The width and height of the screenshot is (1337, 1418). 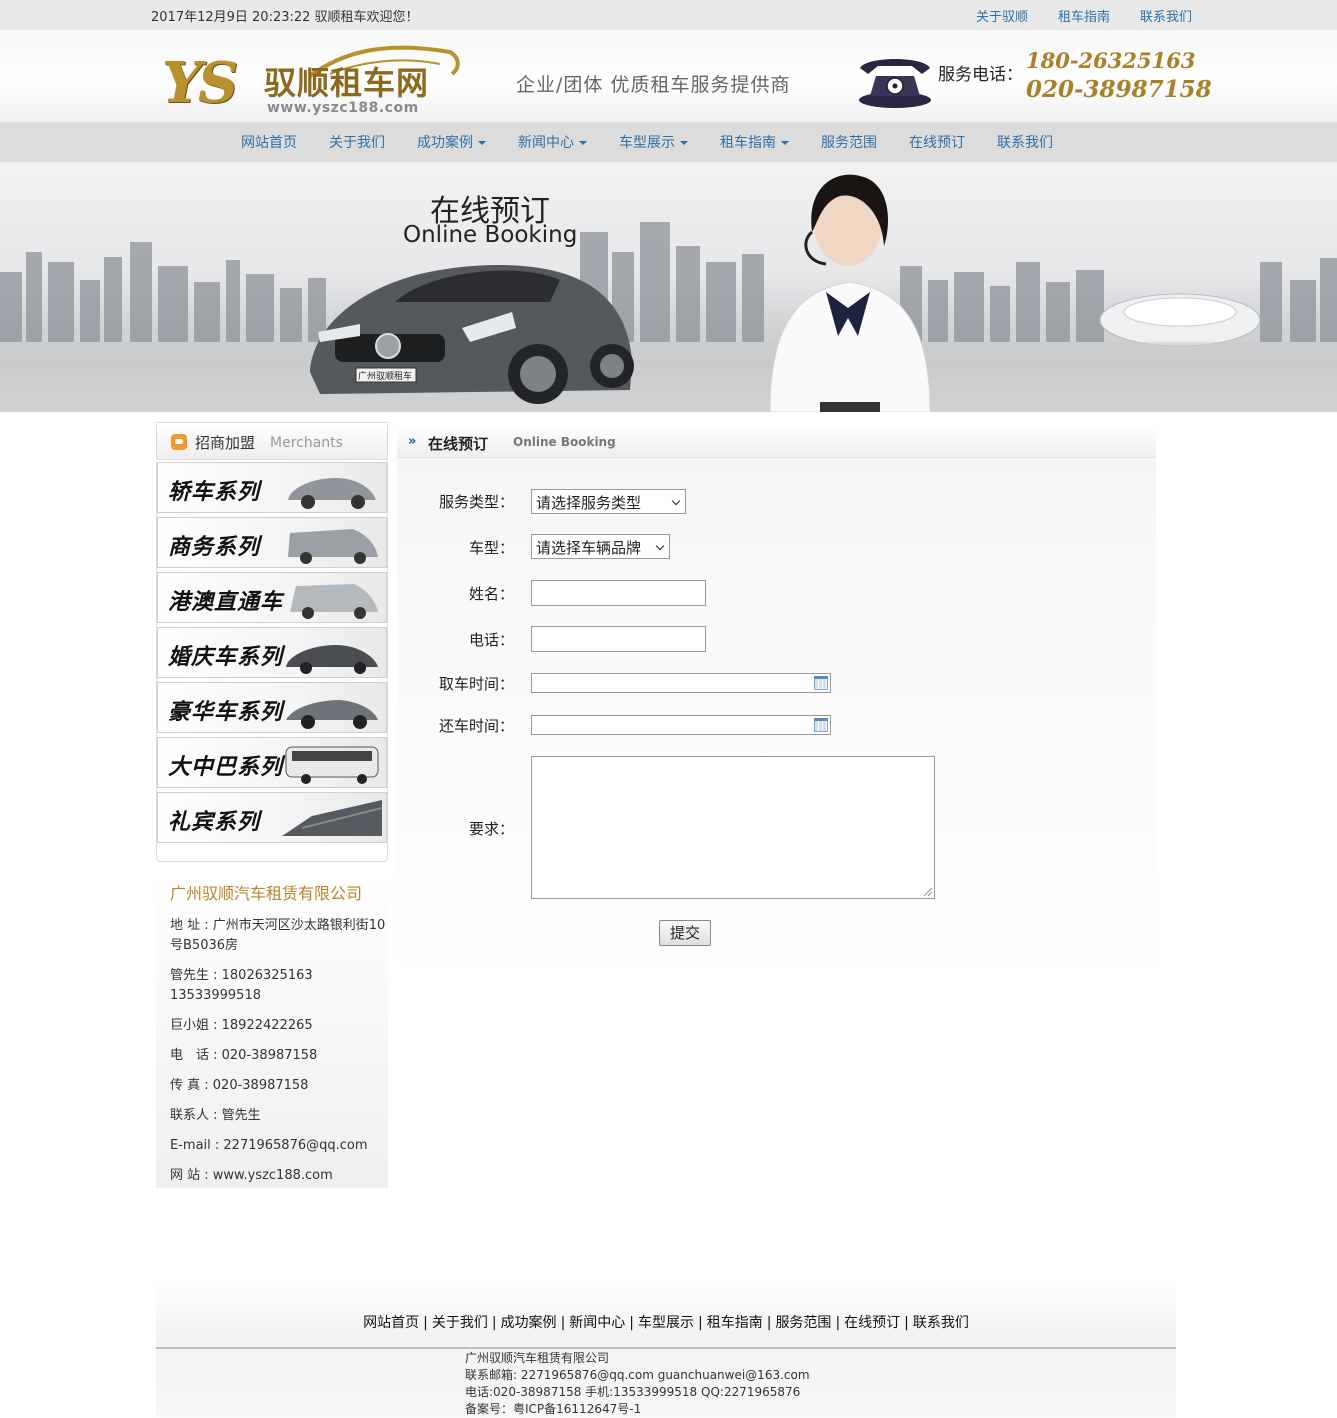 What do you see at coordinates (225, 443) in the screenshot?
I see `sidebar-title: 招商加盟` at bounding box center [225, 443].